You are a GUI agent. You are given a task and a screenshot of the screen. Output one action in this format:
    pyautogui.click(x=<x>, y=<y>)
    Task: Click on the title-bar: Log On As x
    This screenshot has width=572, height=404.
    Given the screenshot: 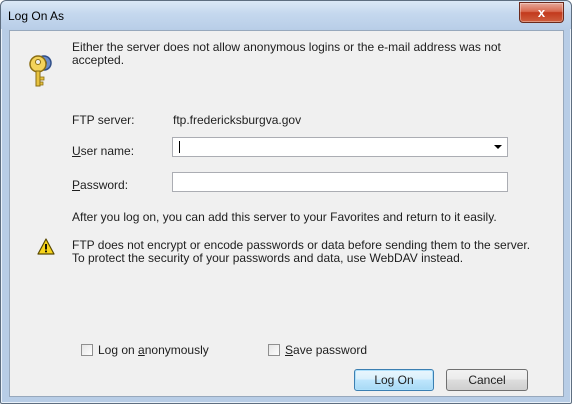 What is the action you would take?
    pyautogui.click(x=286, y=15)
    